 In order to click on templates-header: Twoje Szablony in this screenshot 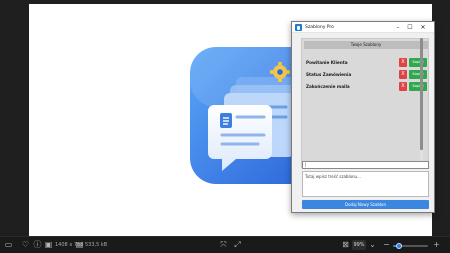, I will do `click(366, 45)`.